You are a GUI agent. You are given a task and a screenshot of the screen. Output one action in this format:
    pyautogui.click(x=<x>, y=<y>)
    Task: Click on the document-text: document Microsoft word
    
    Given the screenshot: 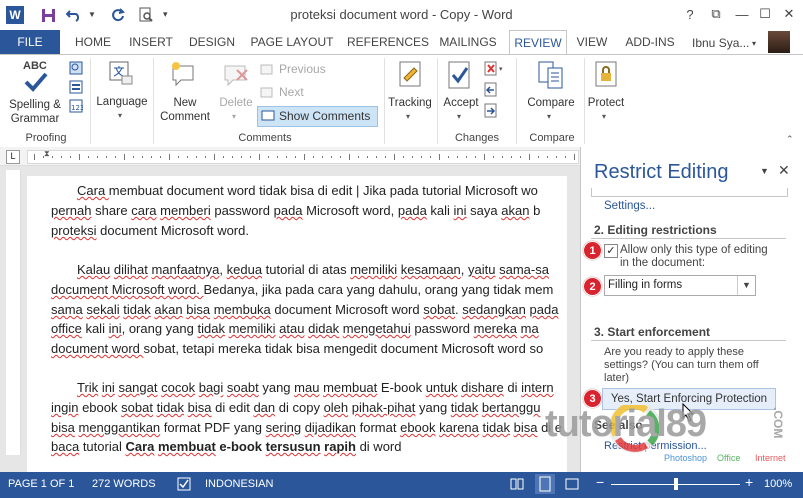 What is the action you would take?
    pyautogui.click(x=347, y=309)
    